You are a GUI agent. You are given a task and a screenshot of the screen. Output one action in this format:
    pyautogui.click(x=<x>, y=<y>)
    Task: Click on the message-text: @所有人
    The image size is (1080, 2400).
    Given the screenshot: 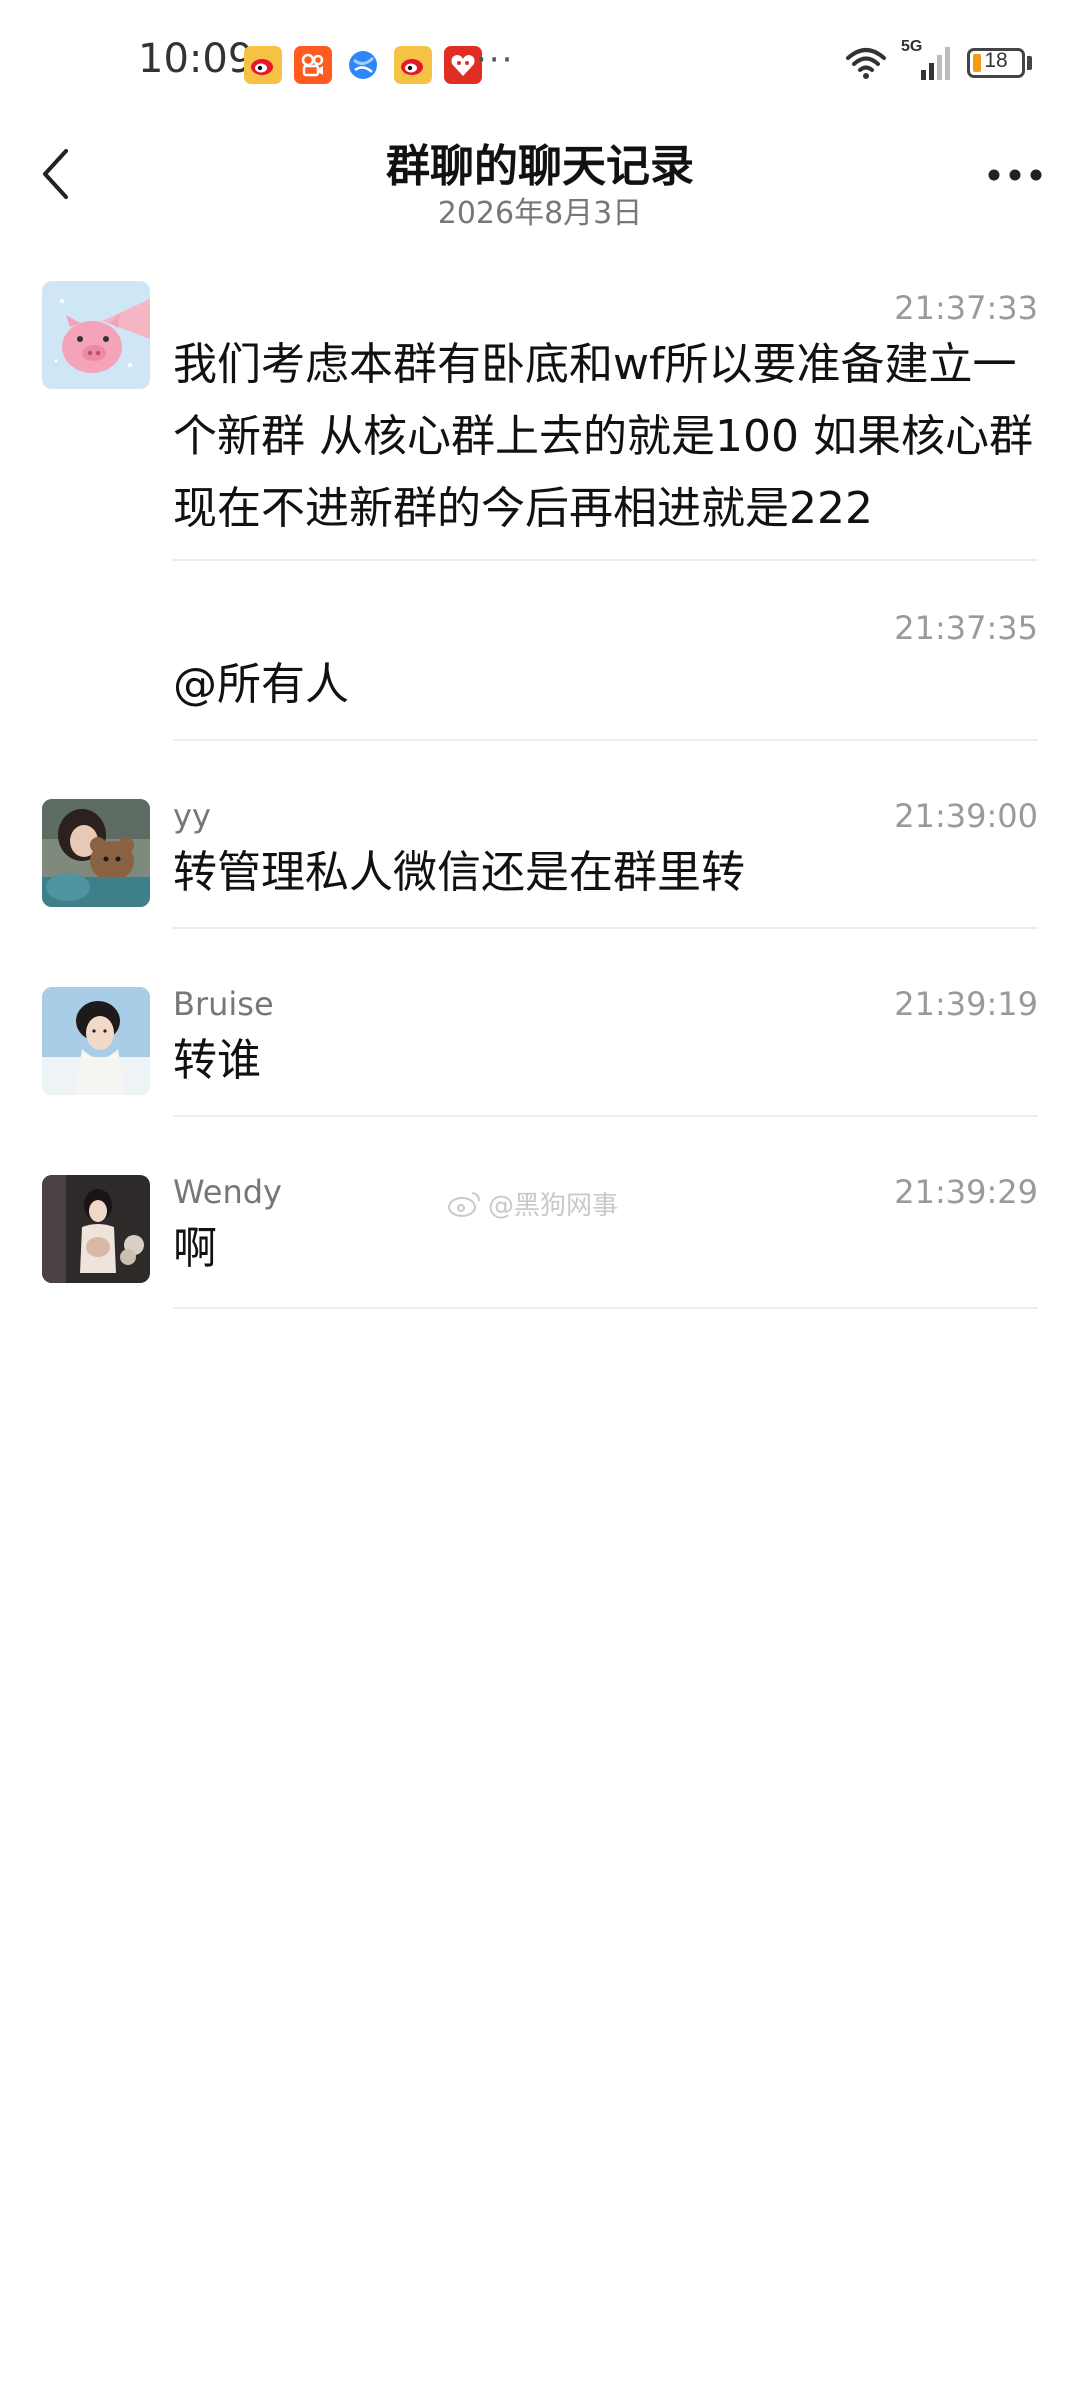 What is the action you would take?
    pyautogui.click(x=261, y=684)
    